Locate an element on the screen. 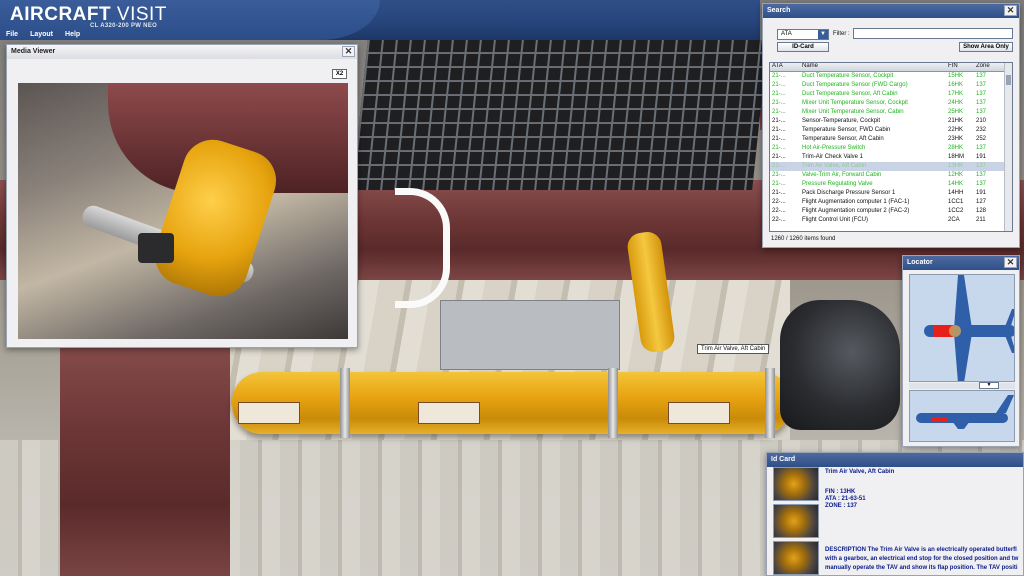  cell-fin: 24HK is located at coordinates (956, 103).